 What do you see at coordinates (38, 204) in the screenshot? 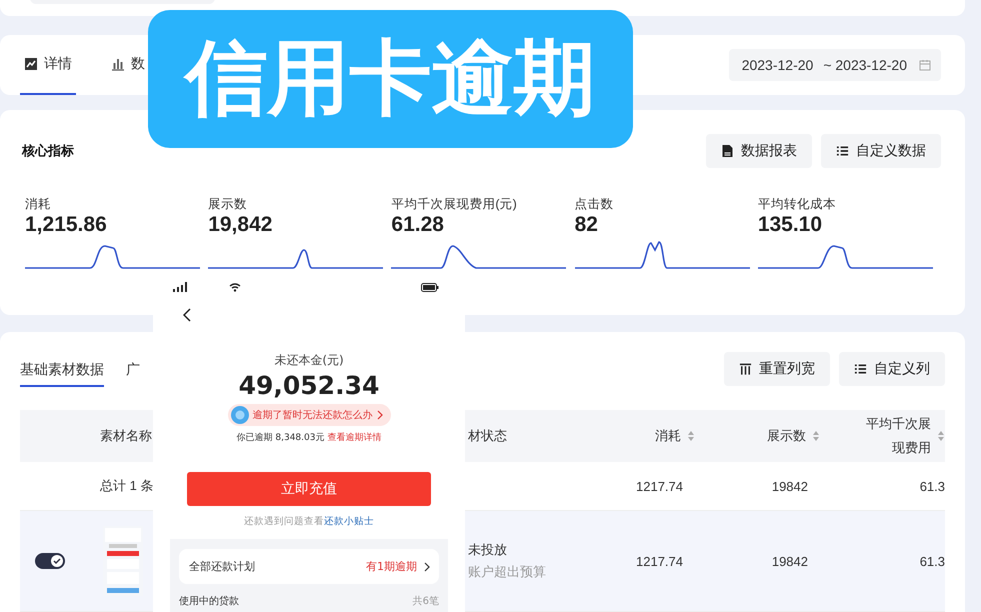
I see `metric-label: 消耗` at bounding box center [38, 204].